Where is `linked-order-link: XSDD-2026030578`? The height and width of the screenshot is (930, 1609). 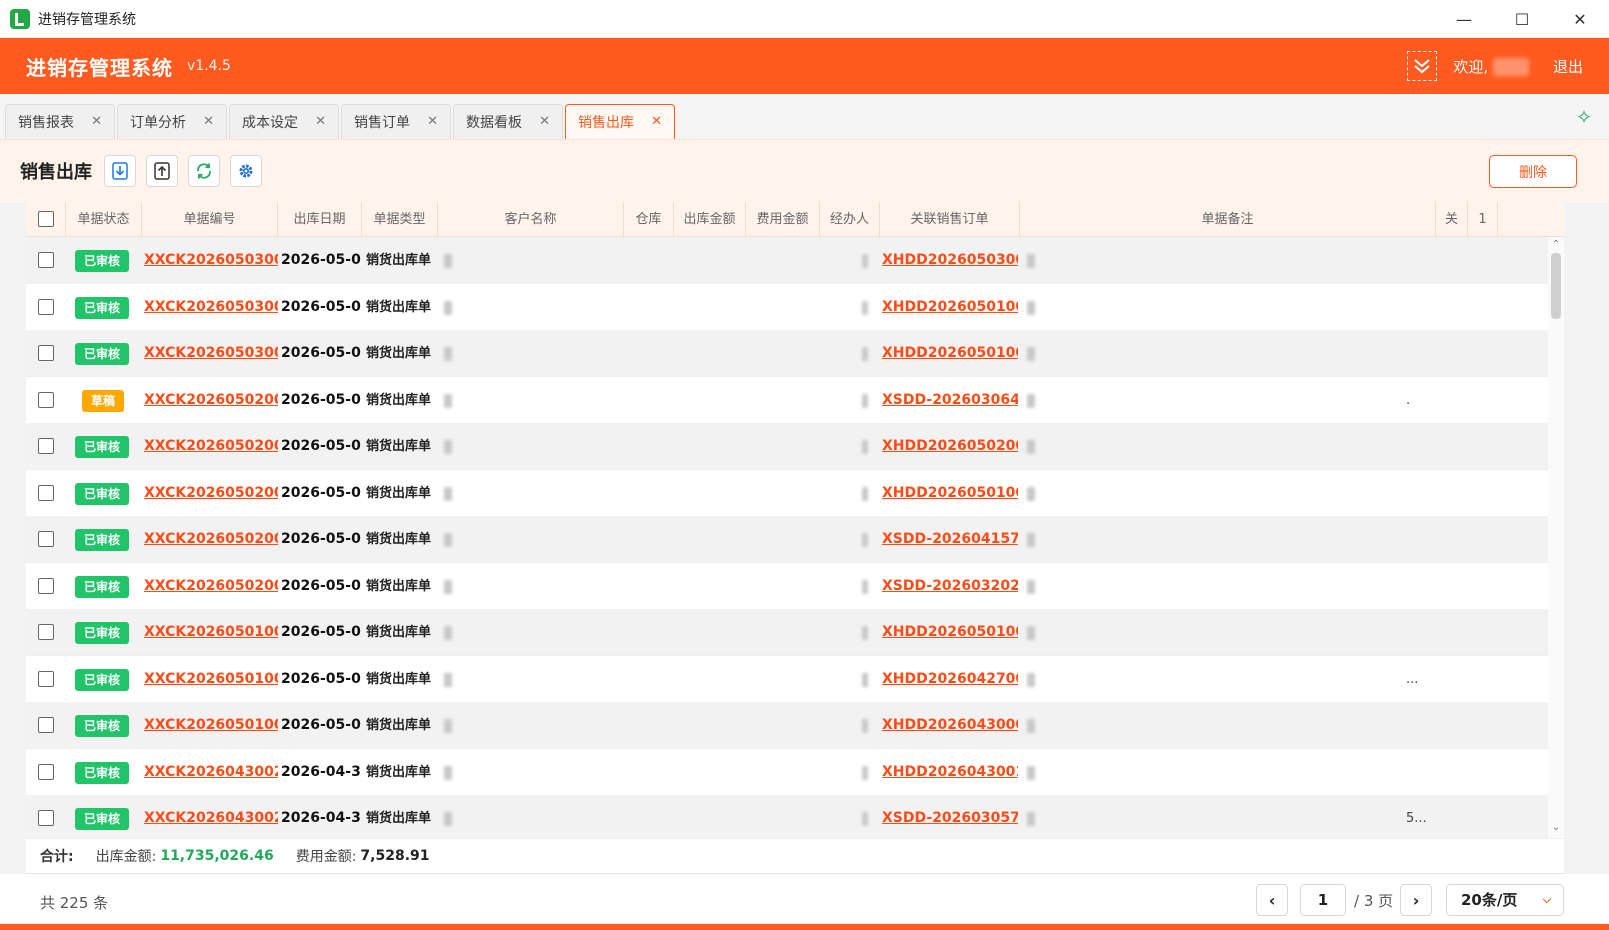
linked-order-link: XSDD-2026030578 is located at coordinates (950, 818).